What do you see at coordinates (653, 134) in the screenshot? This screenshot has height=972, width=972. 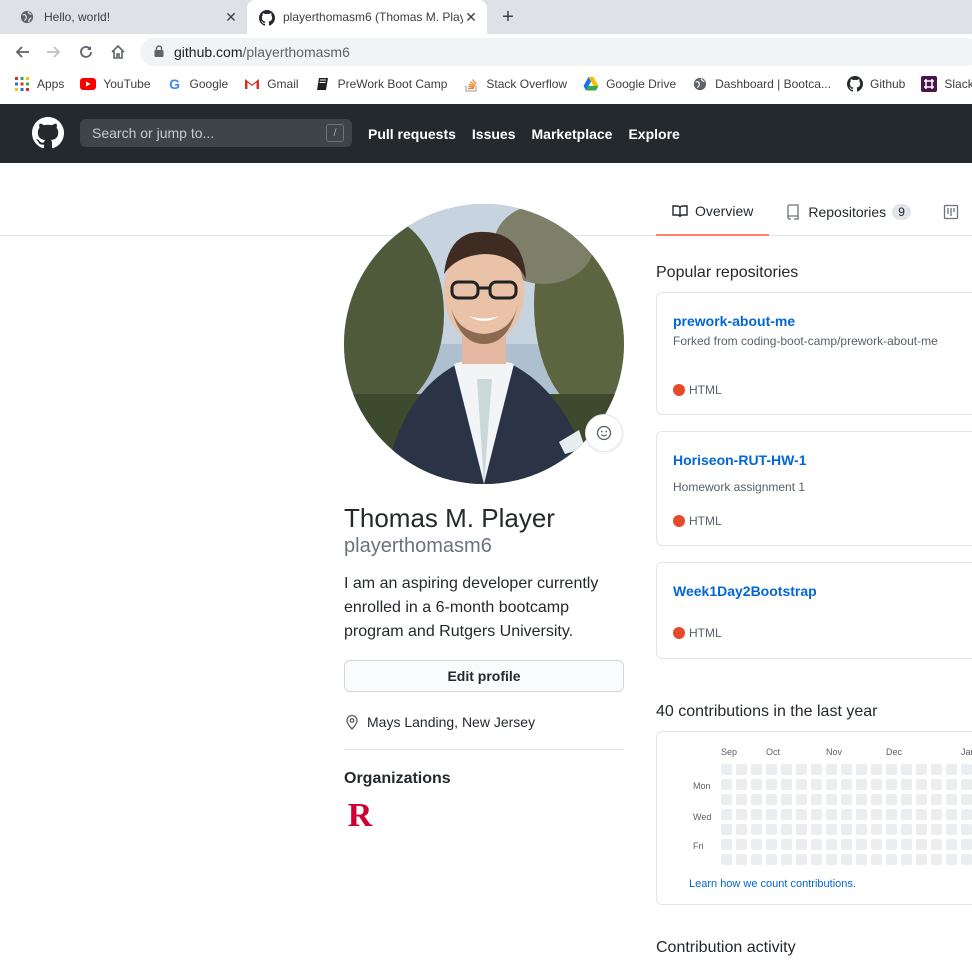 I see `nav-explore: Explore` at bounding box center [653, 134].